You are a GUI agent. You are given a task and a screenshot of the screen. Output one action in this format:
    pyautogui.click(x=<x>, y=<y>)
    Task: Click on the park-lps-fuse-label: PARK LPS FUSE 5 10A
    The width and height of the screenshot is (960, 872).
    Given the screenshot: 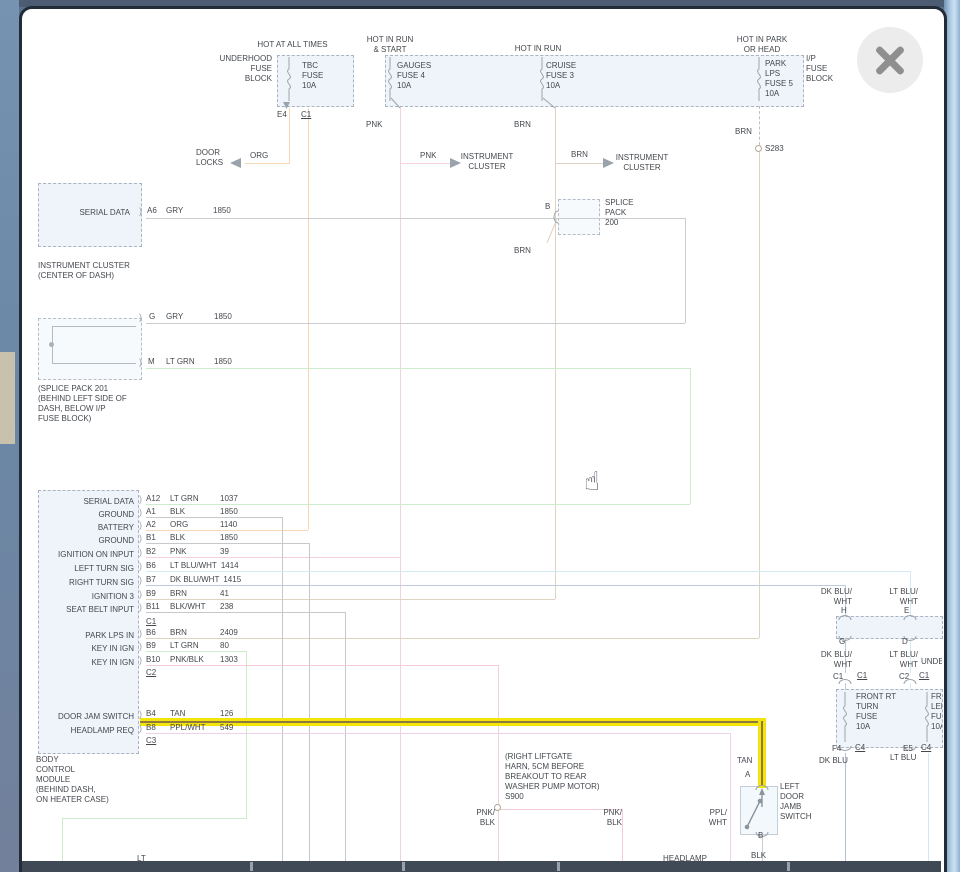 What is the action you would take?
    pyautogui.click(x=779, y=78)
    